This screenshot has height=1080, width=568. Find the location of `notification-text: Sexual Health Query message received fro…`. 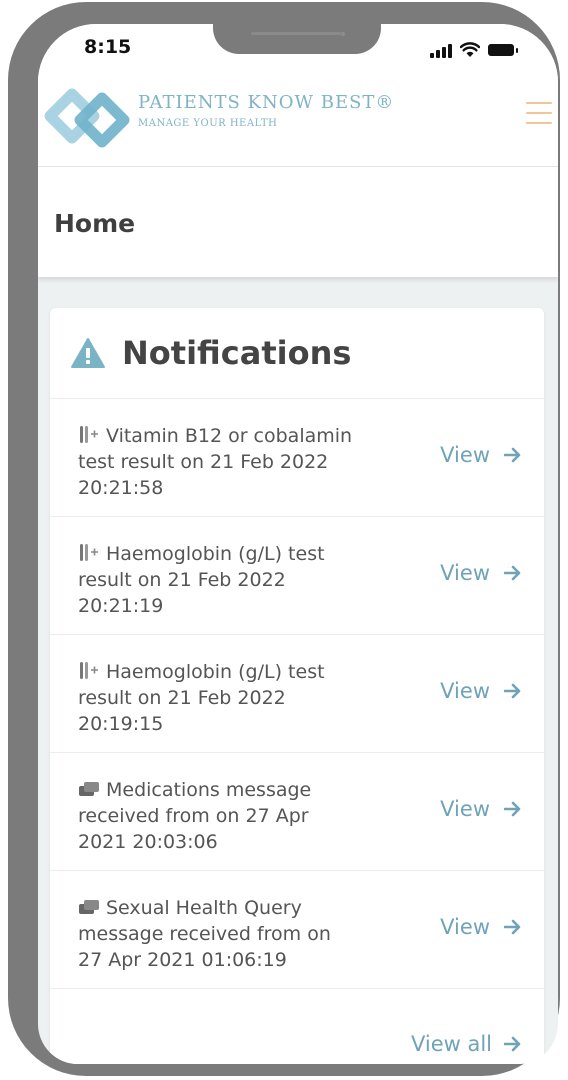

notification-text: Sexual Health Query message received fro… is located at coordinates (204, 934).